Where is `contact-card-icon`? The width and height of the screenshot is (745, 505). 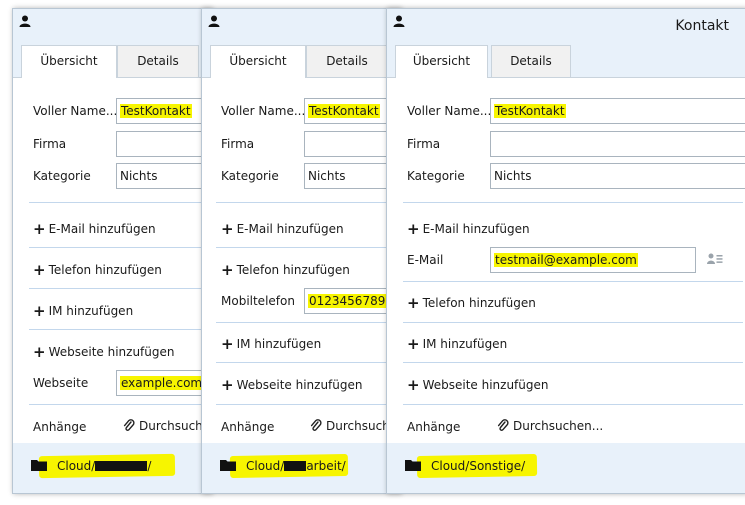
contact-card-icon is located at coordinates (715, 259).